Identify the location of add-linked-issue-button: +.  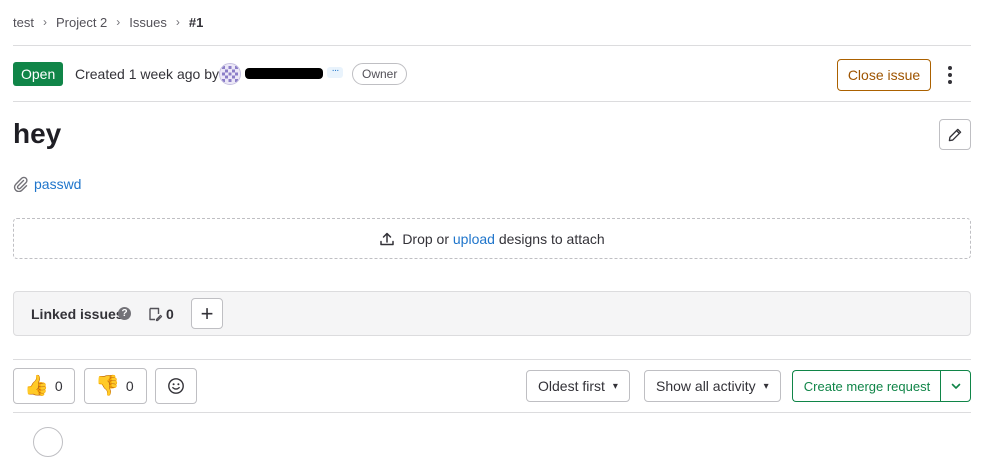
(207, 313).